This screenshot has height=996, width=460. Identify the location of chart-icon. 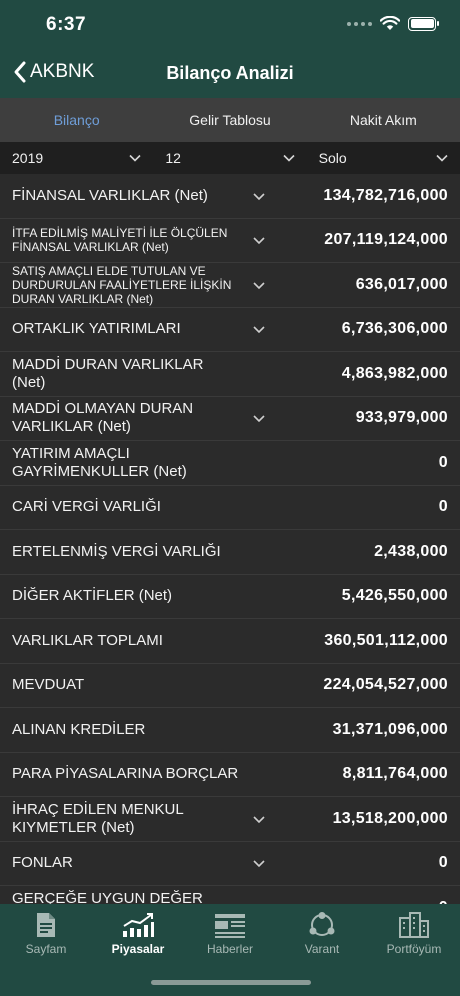
(138, 925).